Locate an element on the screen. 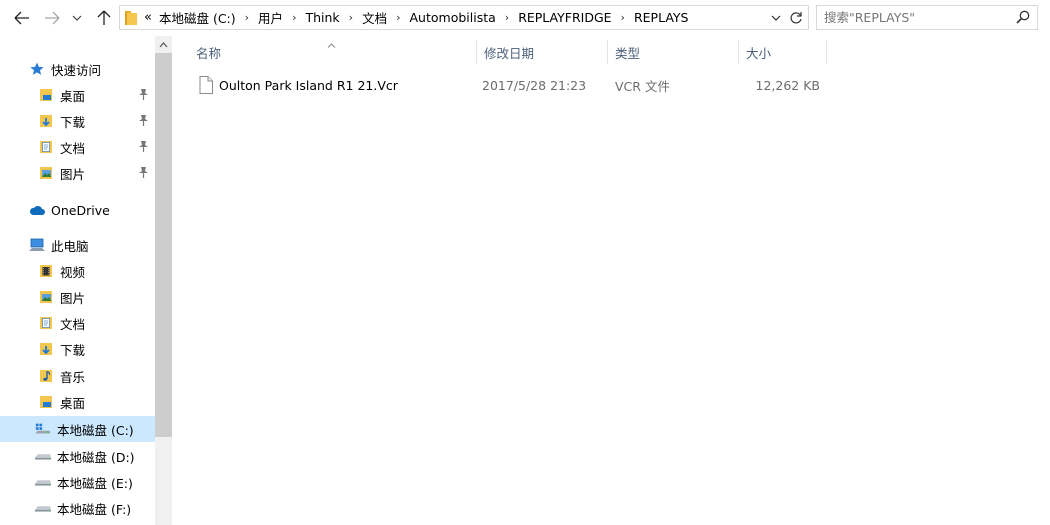 The height and width of the screenshot is (525, 1050). sidebar-item-label: 快速访问 is located at coordinates (76, 70).